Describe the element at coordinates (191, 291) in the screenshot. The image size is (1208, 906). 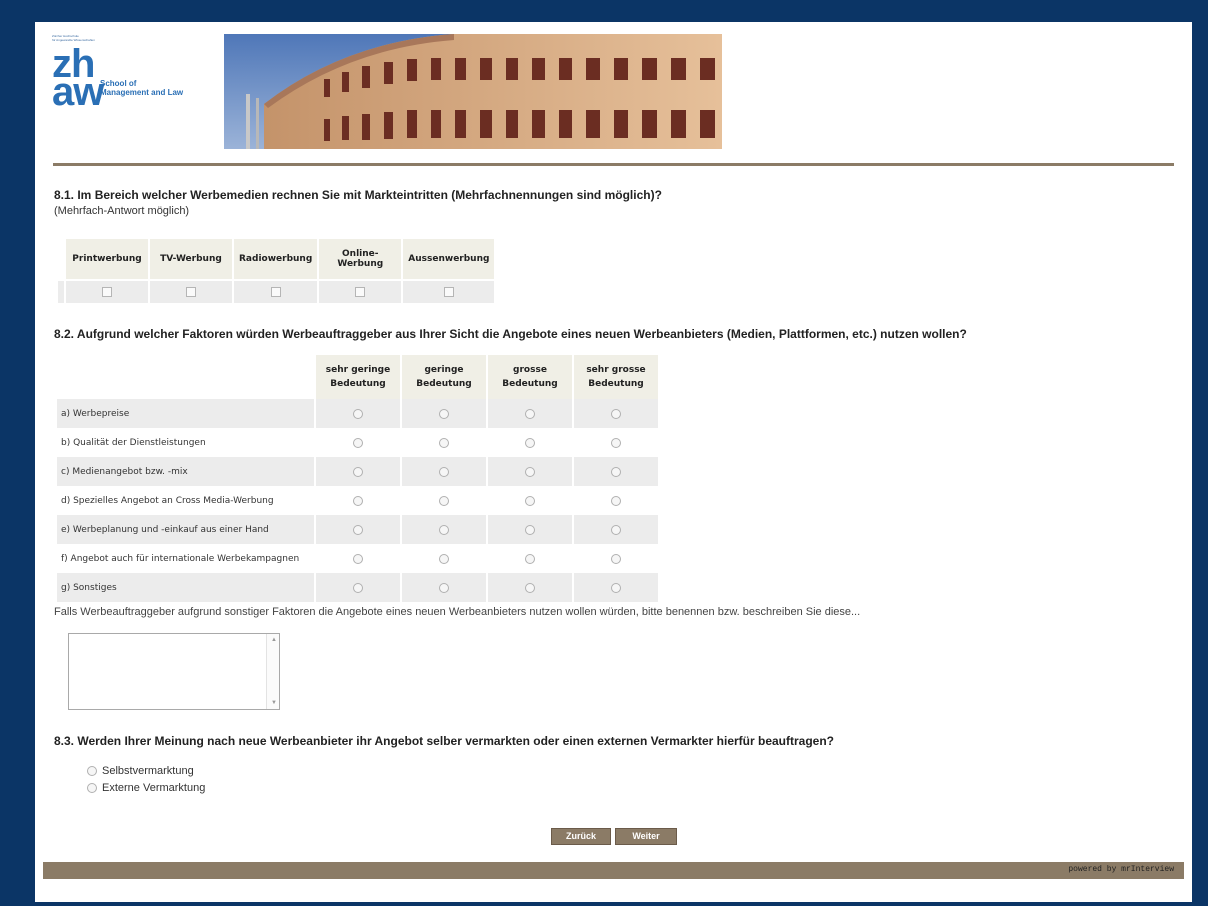
I see `checkbox-tv-werbung` at that location.